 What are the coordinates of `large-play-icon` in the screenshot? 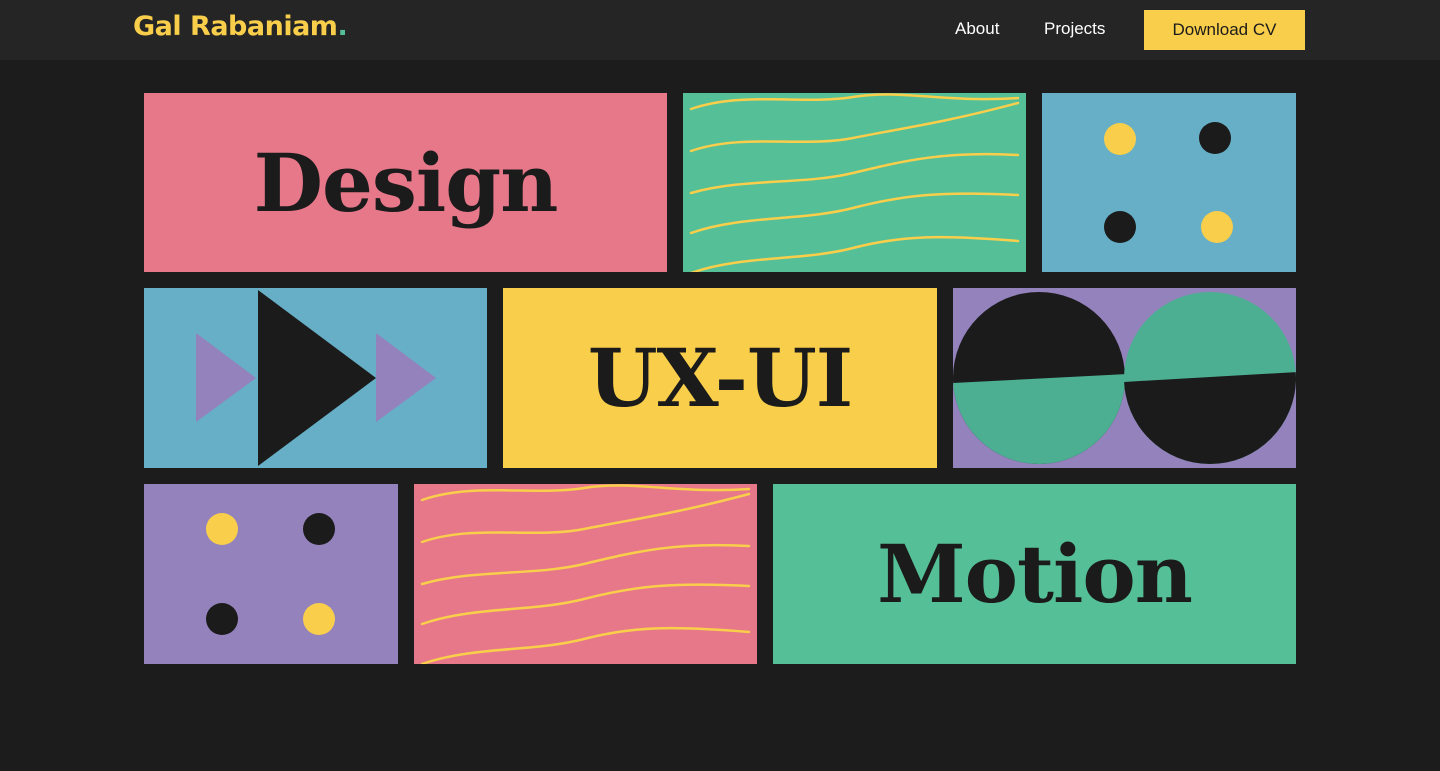 It's located at (317, 378).